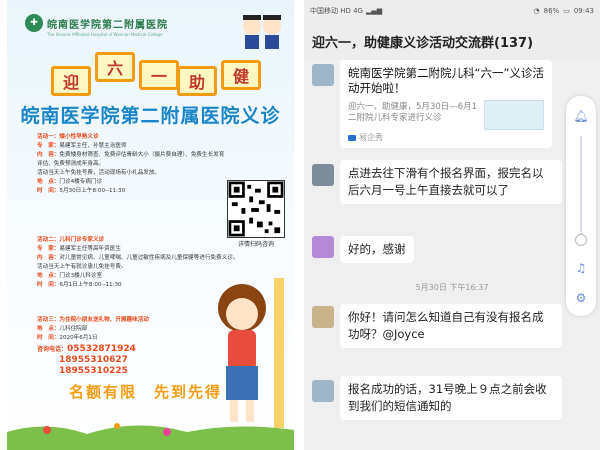 This screenshot has width=600, height=450. Describe the element at coordinates (71, 81) in the screenshot. I see `flag-char: 迎` at that location.